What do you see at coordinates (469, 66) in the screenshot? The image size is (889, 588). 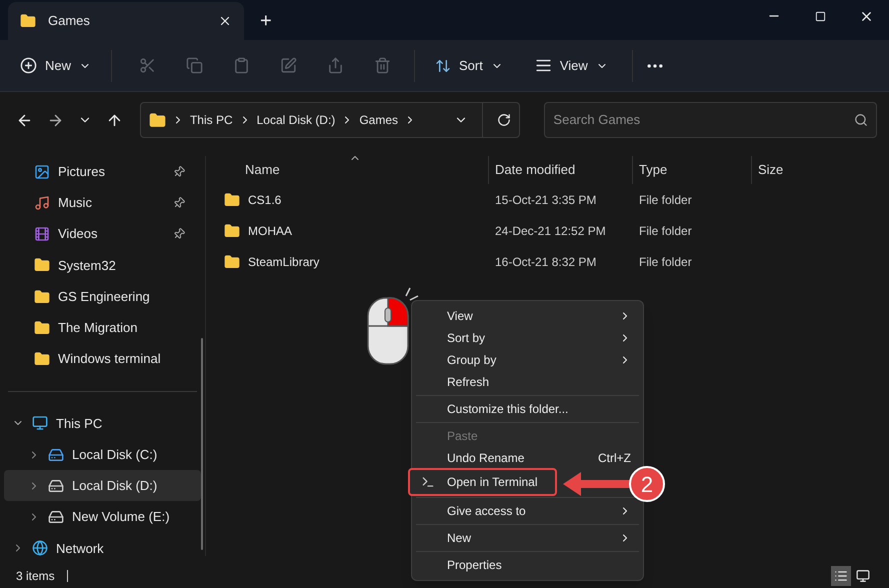 I see `sort-button: Sort` at bounding box center [469, 66].